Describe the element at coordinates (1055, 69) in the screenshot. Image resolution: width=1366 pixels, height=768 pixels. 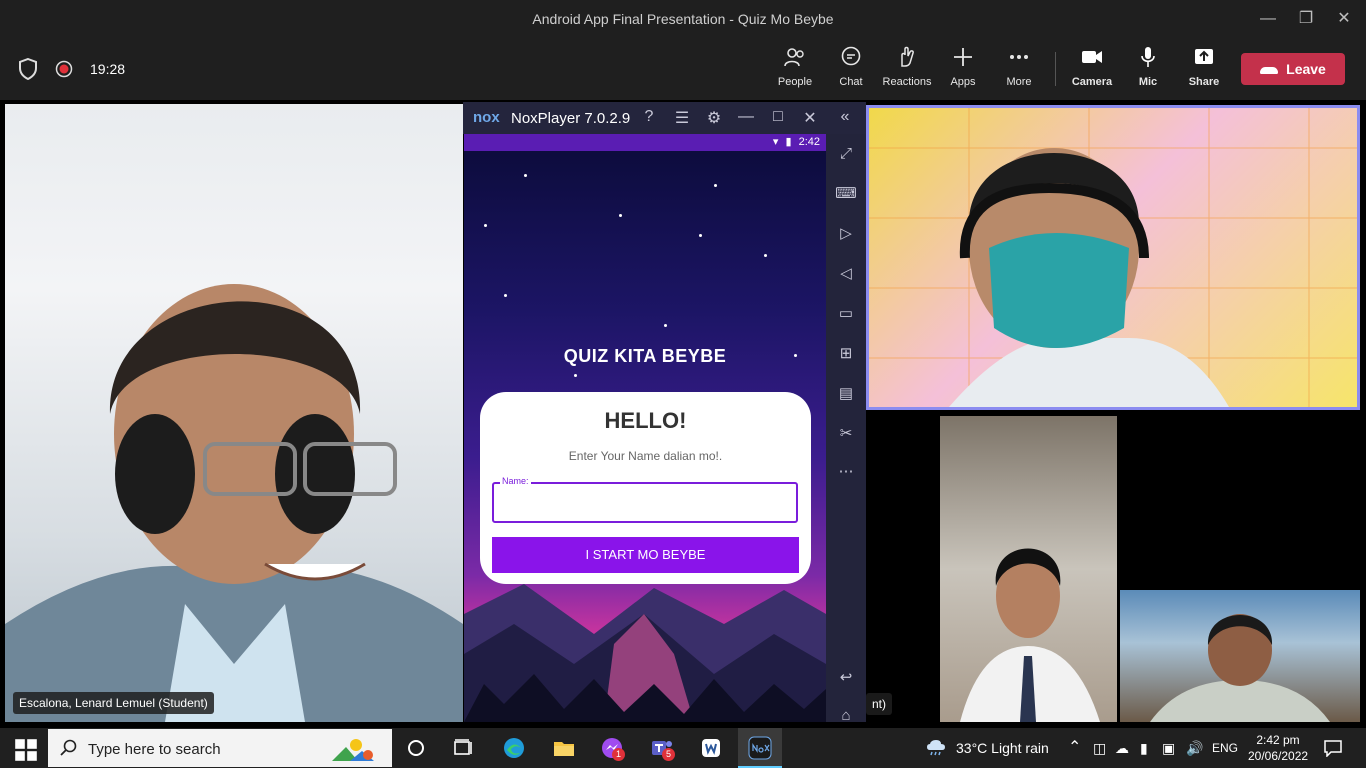
I see `toolbar-divider` at that location.